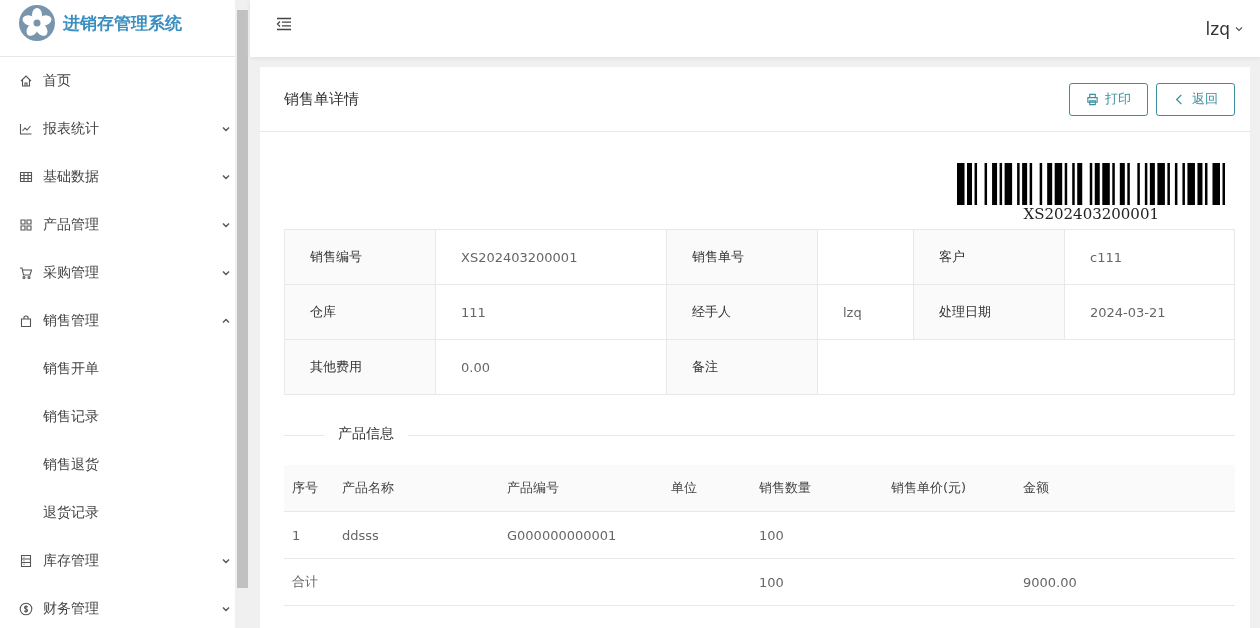 The image size is (1260, 628). Describe the element at coordinates (989, 257) in the screenshot. I see `field-label: 客户` at that location.